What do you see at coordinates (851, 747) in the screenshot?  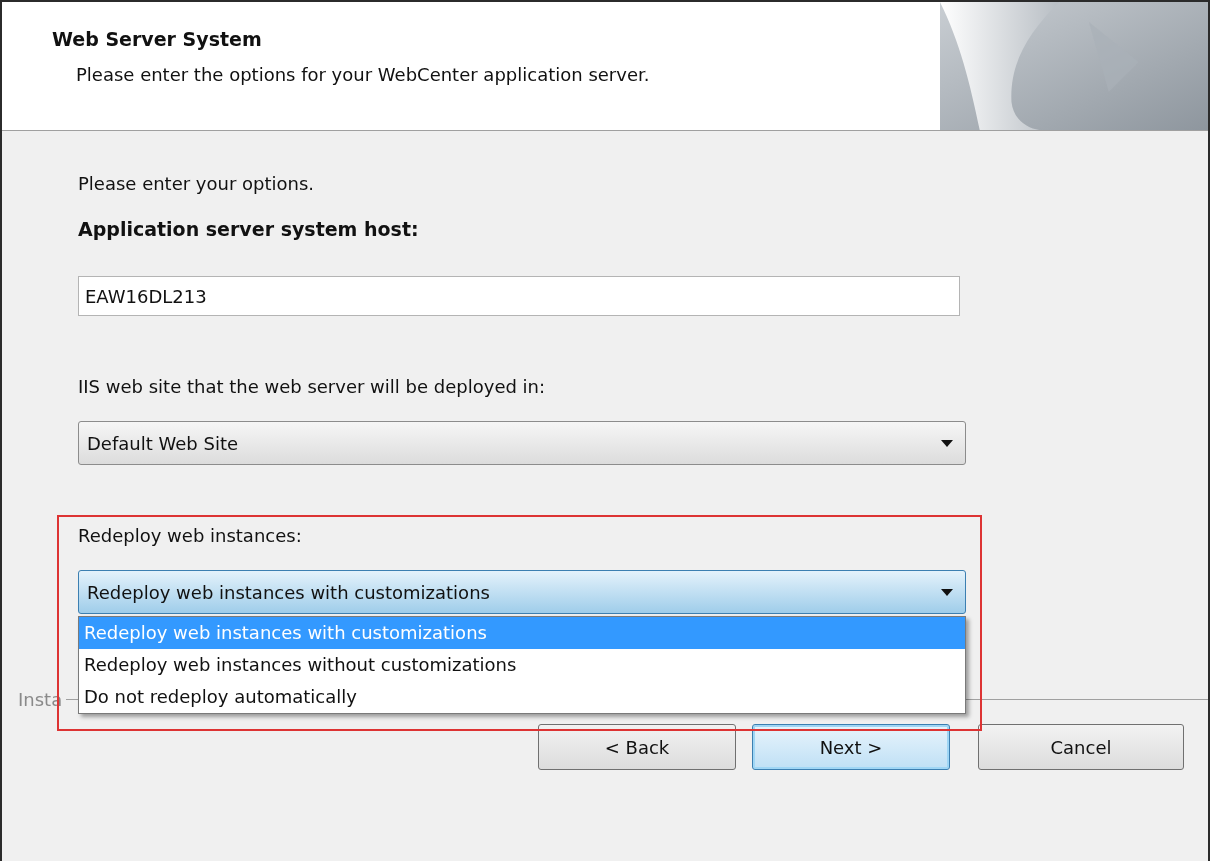 I see `dialog-button: Next >` at bounding box center [851, 747].